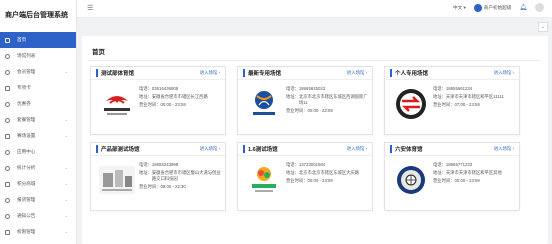 Image resolution: width=552 pixels, height=244 pixels. What do you see at coordinates (26, 199) in the screenshot?
I see `sidebar-item-label: 报货管理` at bounding box center [26, 199].